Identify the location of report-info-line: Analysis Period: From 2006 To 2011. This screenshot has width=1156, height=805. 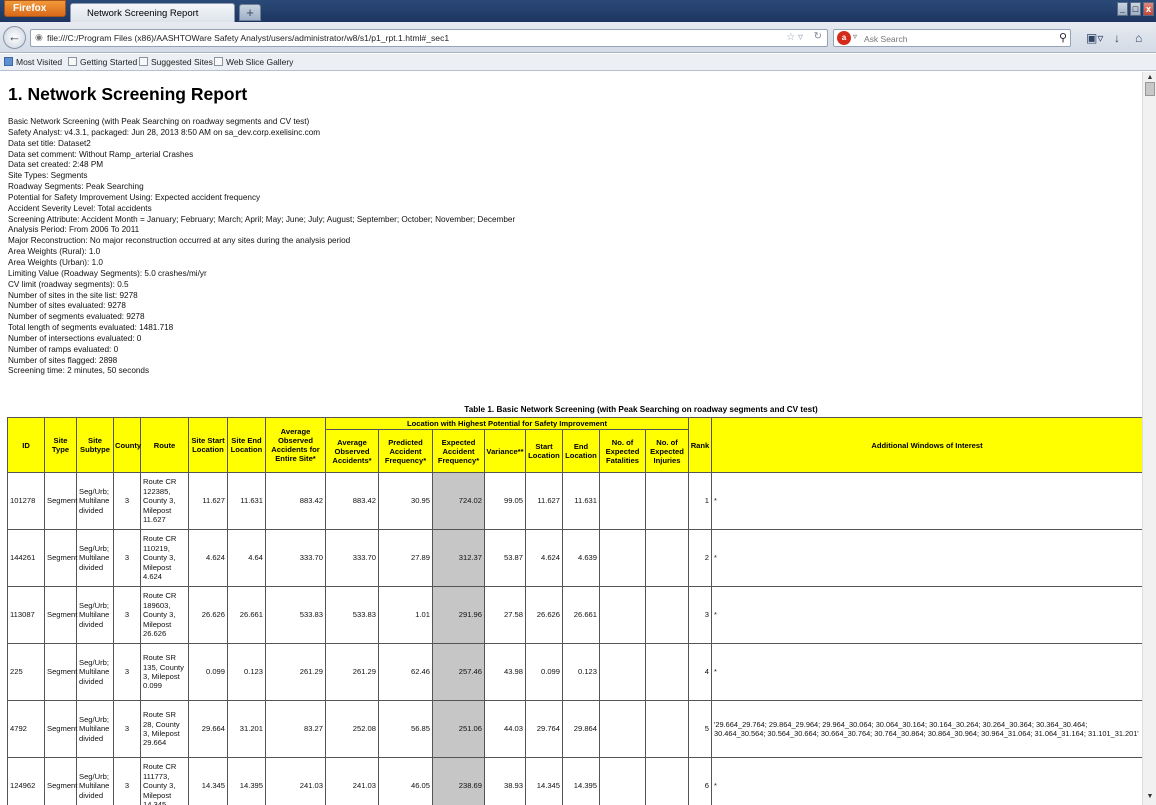
(74, 230).